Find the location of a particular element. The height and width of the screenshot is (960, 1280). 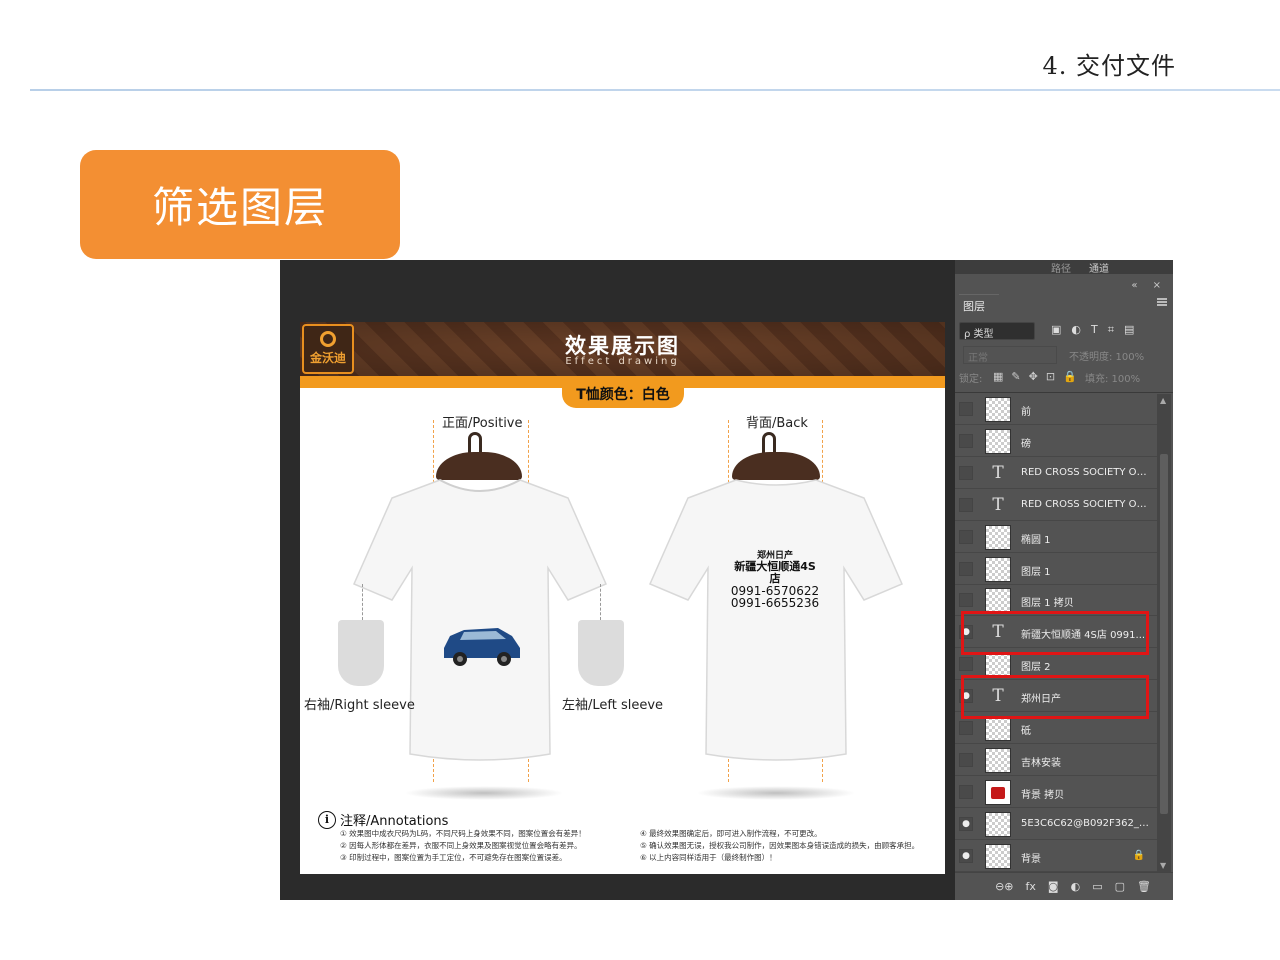

back-tshirt is located at coordinates (776, 620).